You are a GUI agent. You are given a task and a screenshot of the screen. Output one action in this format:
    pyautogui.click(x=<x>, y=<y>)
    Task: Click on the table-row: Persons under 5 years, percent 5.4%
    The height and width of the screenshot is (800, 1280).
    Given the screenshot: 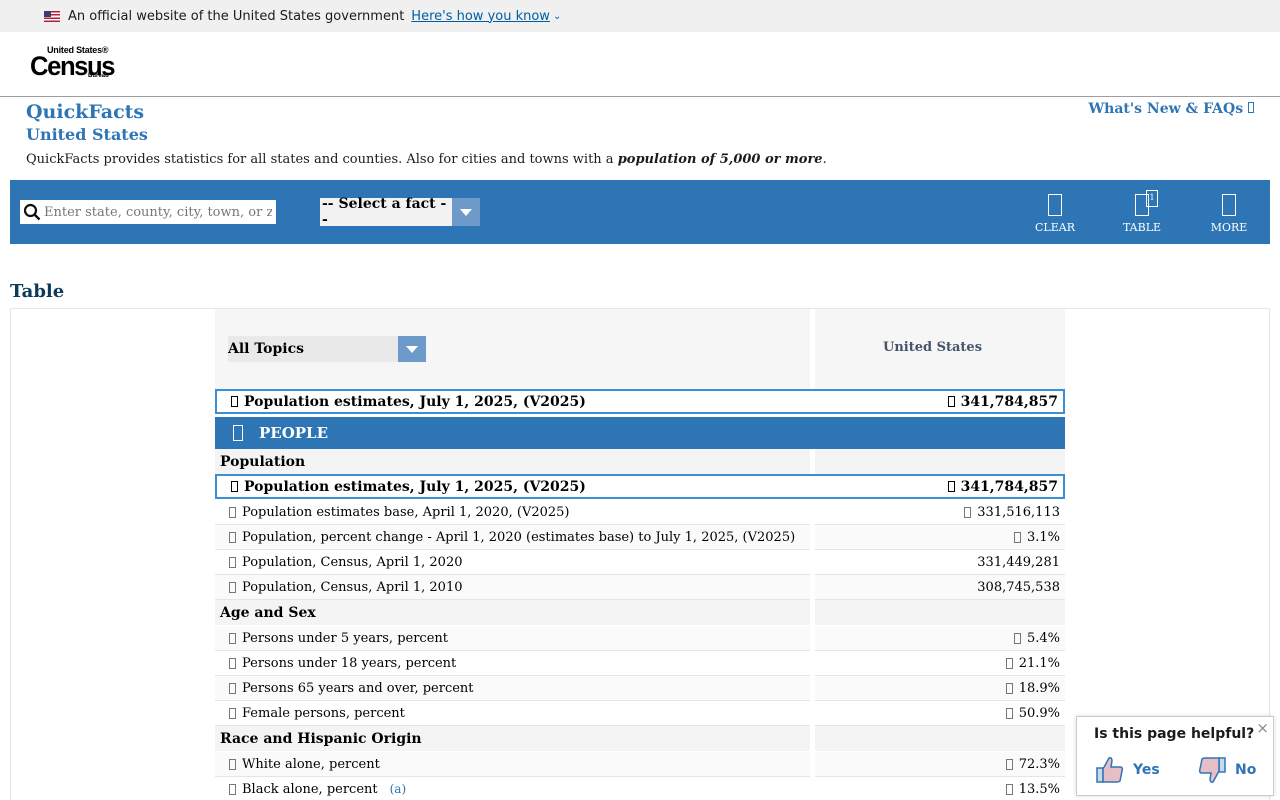 What is the action you would take?
    pyautogui.click(x=640, y=638)
    